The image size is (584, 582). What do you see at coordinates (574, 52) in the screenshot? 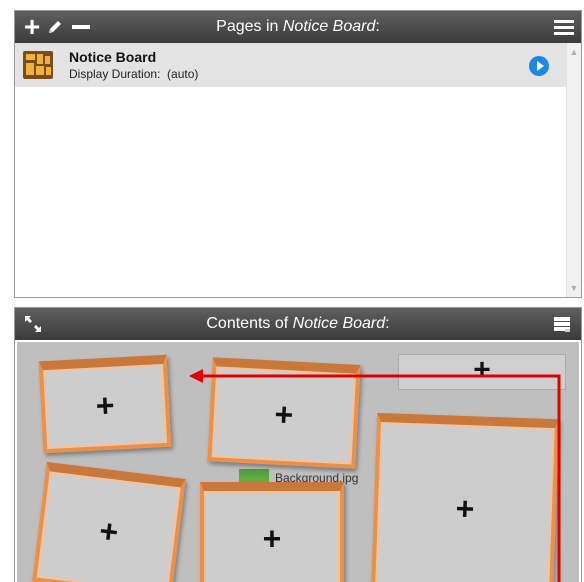
I see `scroll-up-icon: ▲` at bounding box center [574, 52].